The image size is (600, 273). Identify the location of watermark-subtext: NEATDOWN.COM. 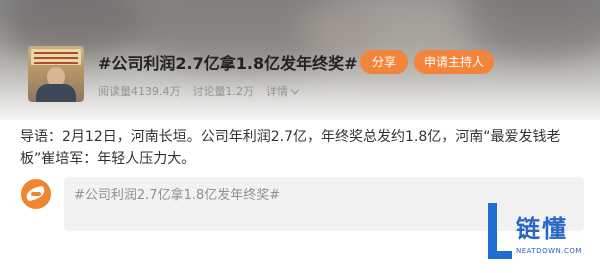
(549, 251).